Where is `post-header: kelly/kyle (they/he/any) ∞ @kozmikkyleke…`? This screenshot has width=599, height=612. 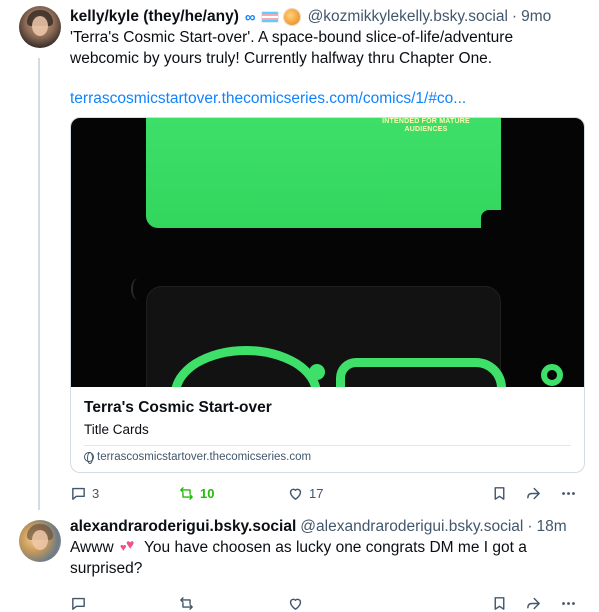 post-header: kelly/kyle (they/he/any) ∞ @kozmikkyleke… is located at coordinates (329, 17).